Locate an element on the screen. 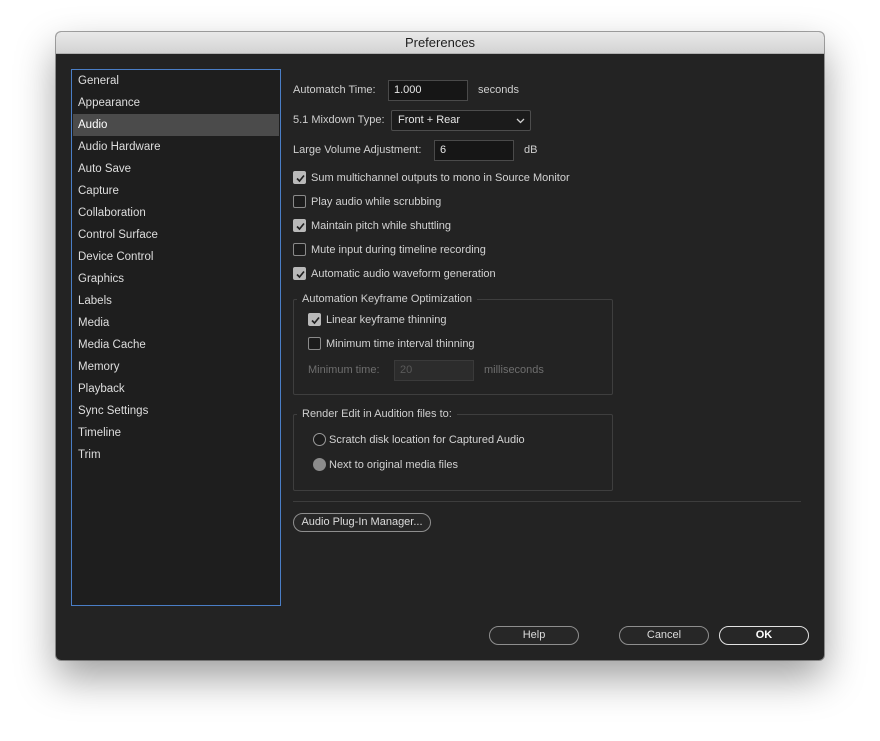 This screenshot has width=880, height=741. mute-input-label: Mute input during timeline recording is located at coordinates (398, 250).